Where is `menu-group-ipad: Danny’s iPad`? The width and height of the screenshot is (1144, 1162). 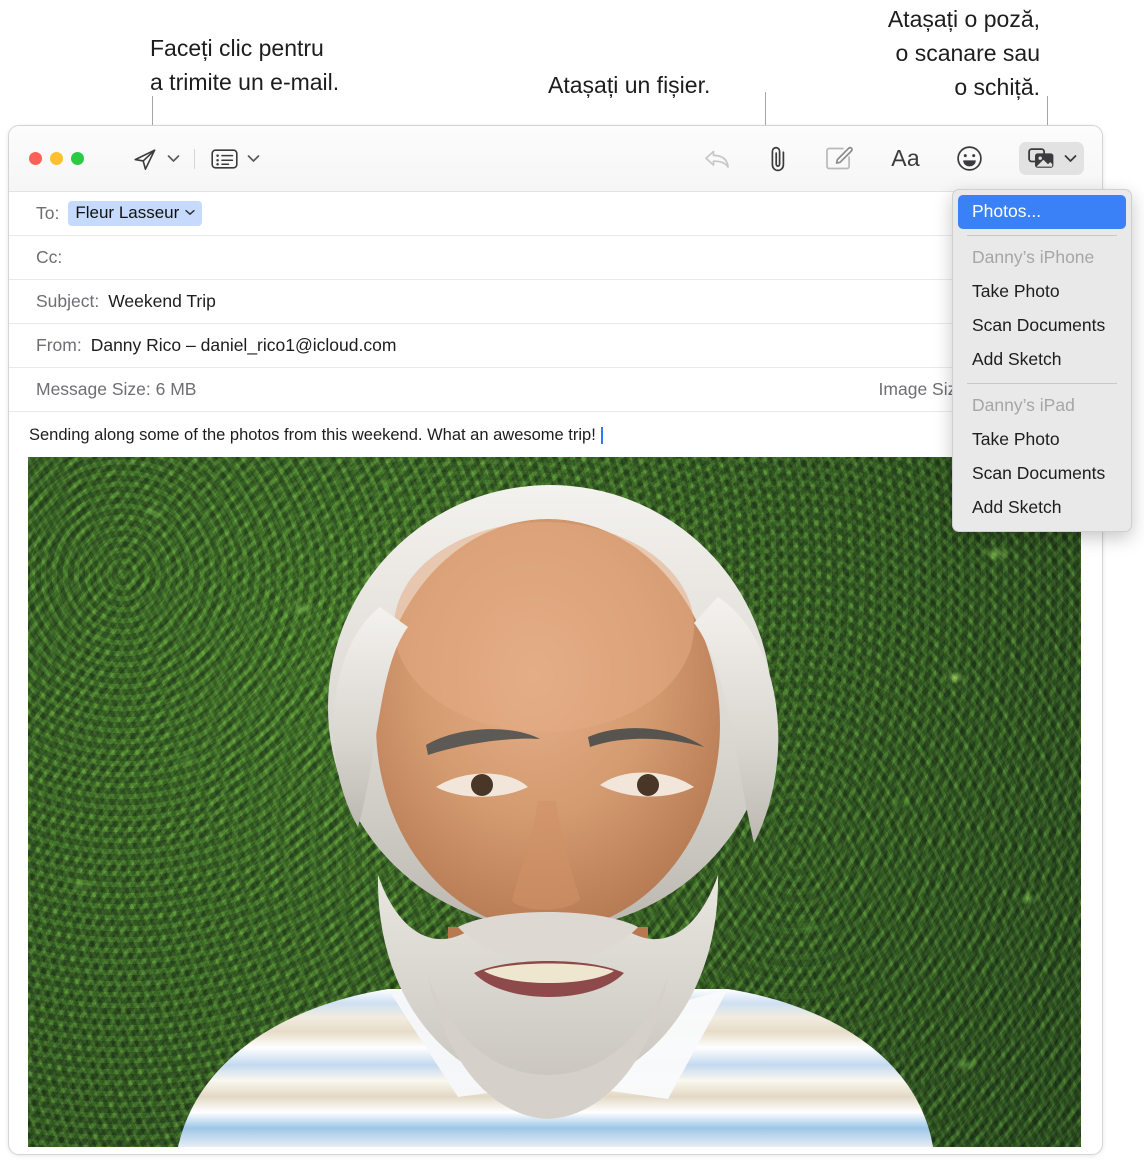 menu-group-ipad: Danny’s iPad is located at coordinates (1023, 405).